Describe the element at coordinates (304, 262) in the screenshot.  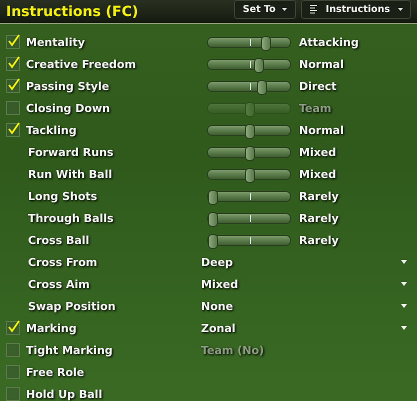
I see `dropdown: Deep` at that location.